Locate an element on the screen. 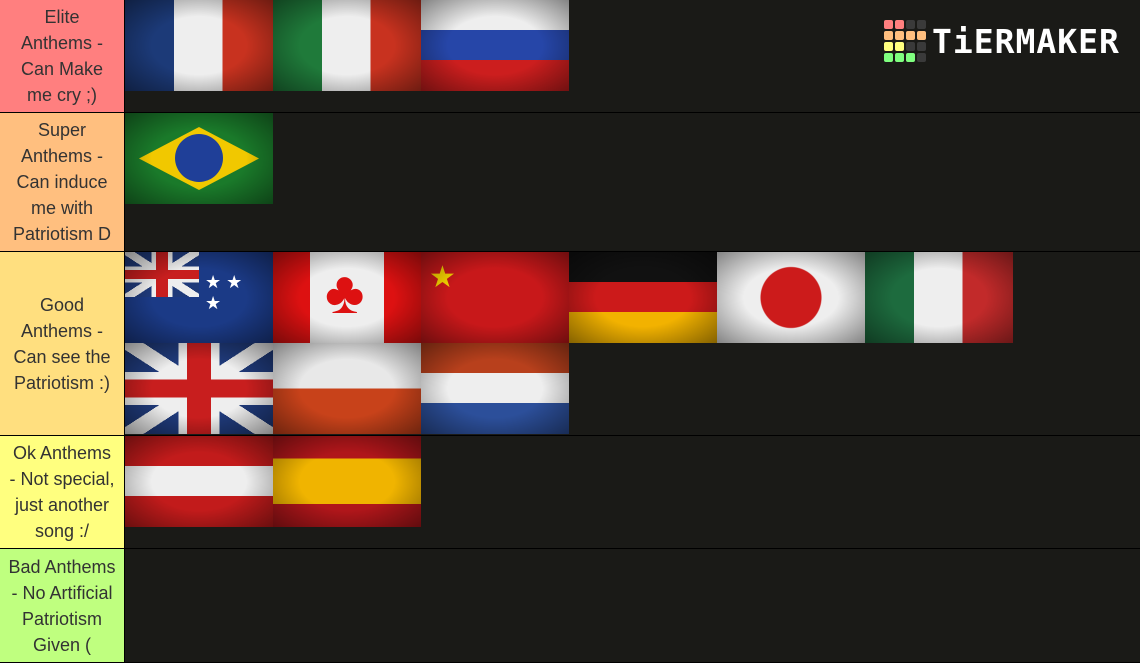 Image resolution: width=1140 pixels, height=663 pixels. flag-united-kingdom-icon is located at coordinates (199, 388).